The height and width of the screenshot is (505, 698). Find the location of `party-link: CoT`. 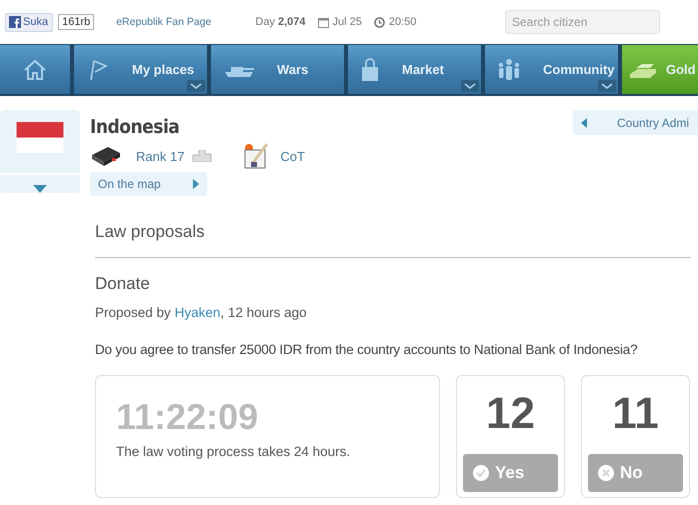

party-link: CoT is located at coordinates (292, 156).